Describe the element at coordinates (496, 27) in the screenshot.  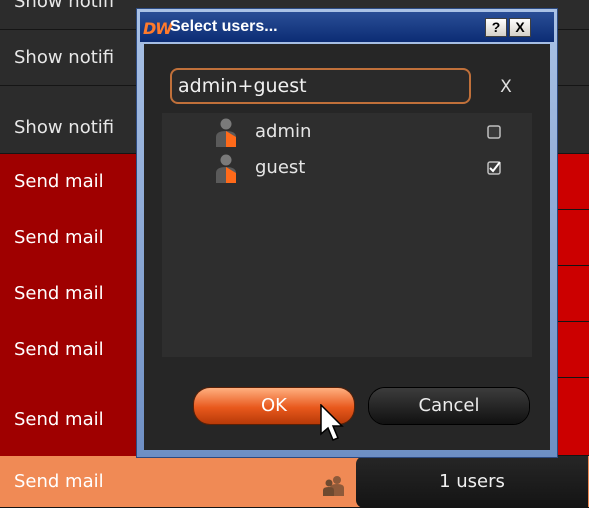
I see `help-button: ?` at that location.